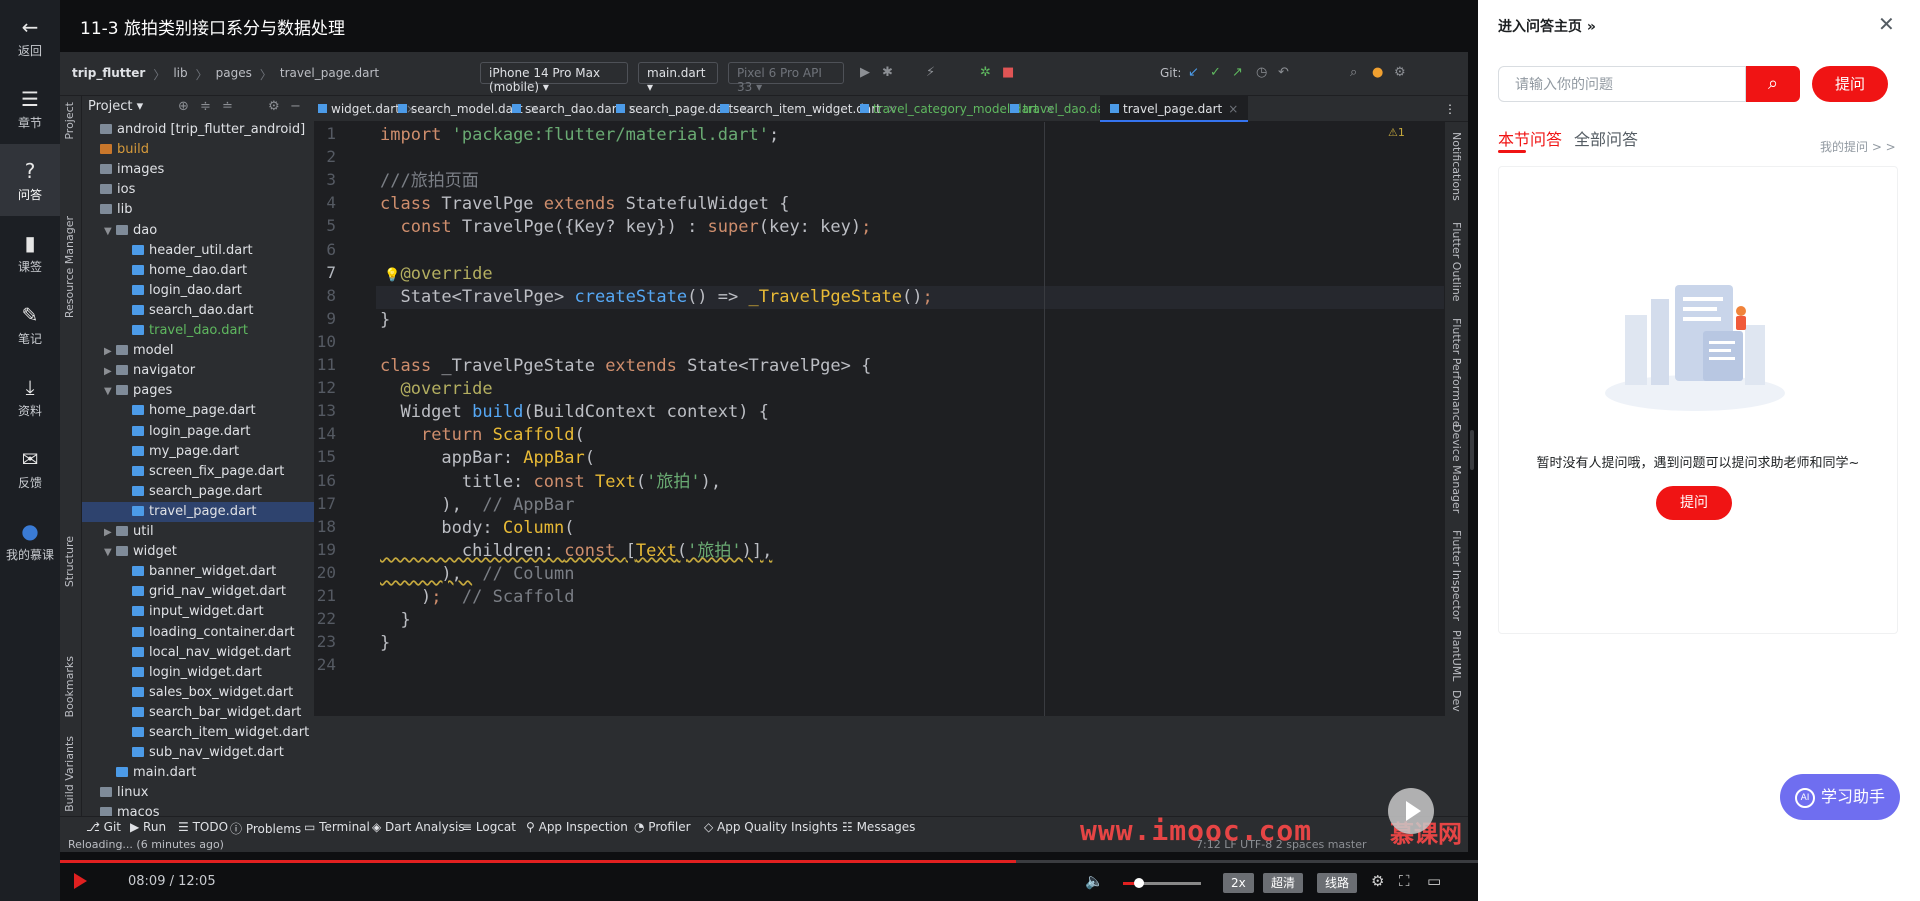 The height and width of the screenshot is (901, 1920). What do you see at coordinates (1530, 138) in the screenshot?
I see `tab-this-section: 本节问答` at bounding box center [1530, 138].